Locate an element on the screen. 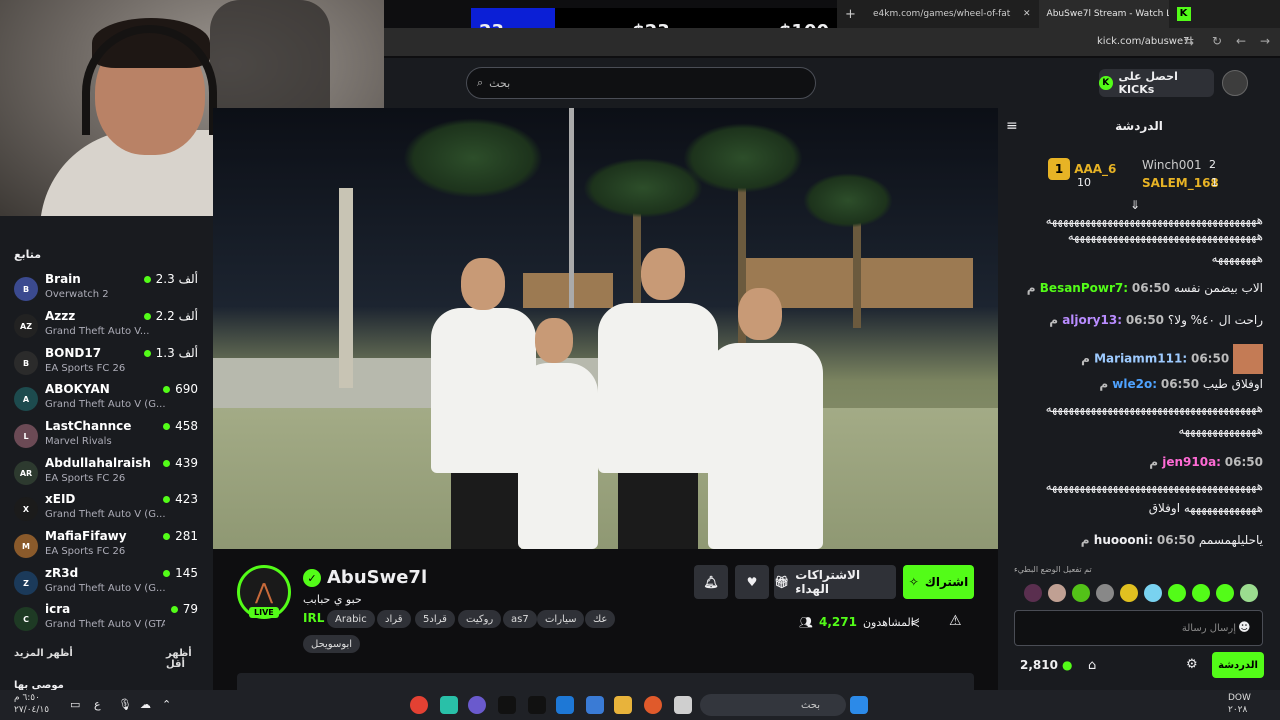  chat-input-placeholder: إرسال رسالة is located at coordinates (1208, 628).